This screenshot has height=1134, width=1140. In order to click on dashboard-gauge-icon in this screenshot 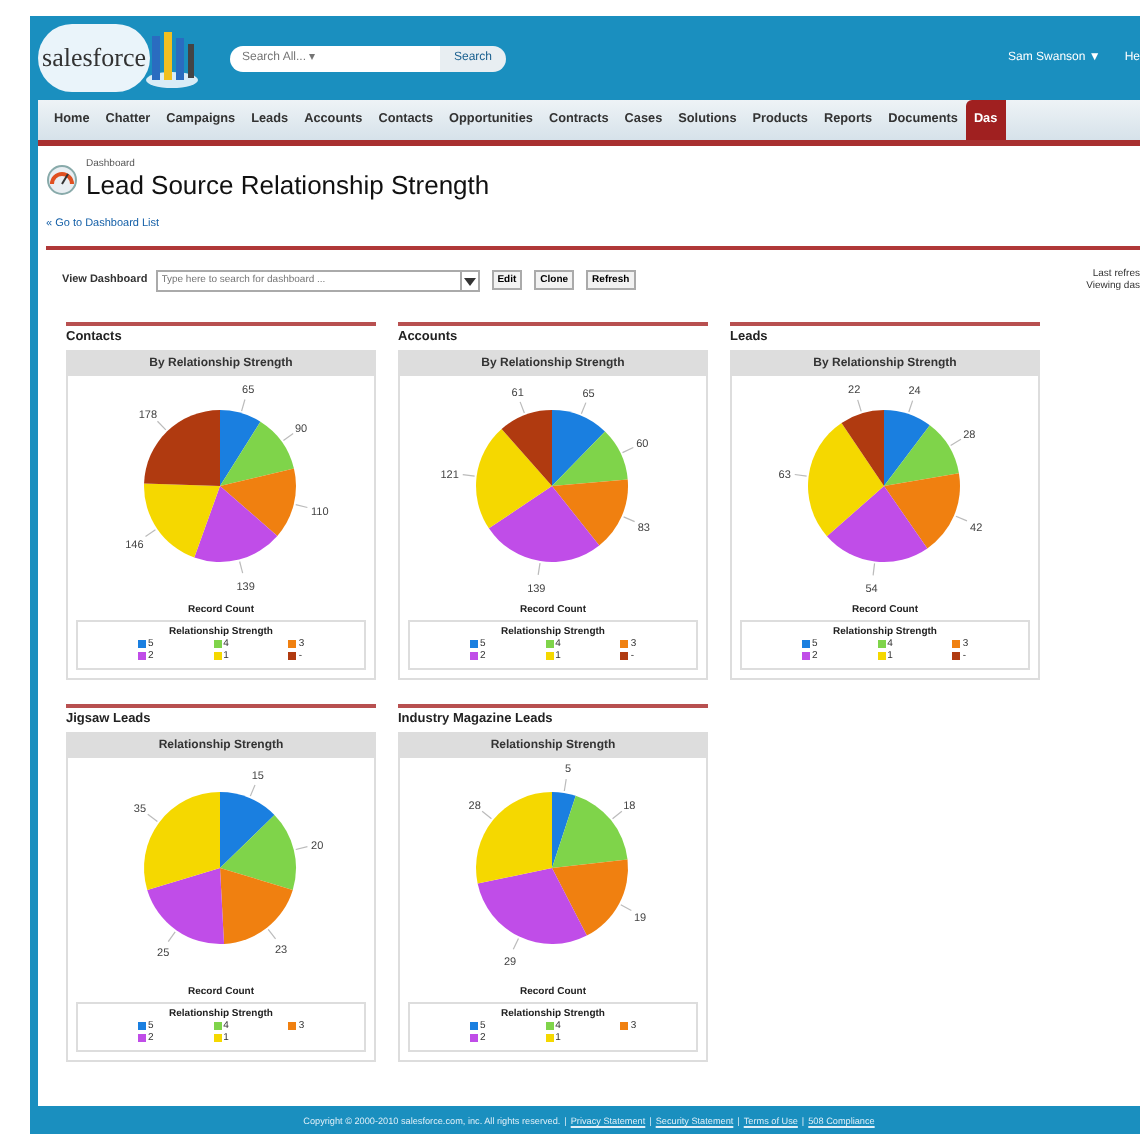, I will do `click(62, 179)`.